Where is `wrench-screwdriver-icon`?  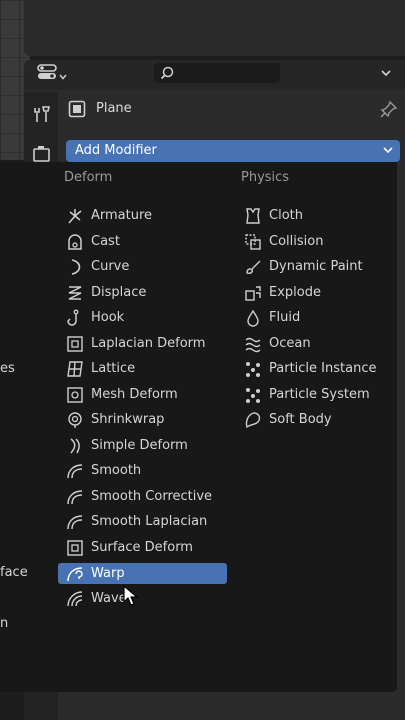
wrench-screwdriver-icon is located at coordinates (42, 114).